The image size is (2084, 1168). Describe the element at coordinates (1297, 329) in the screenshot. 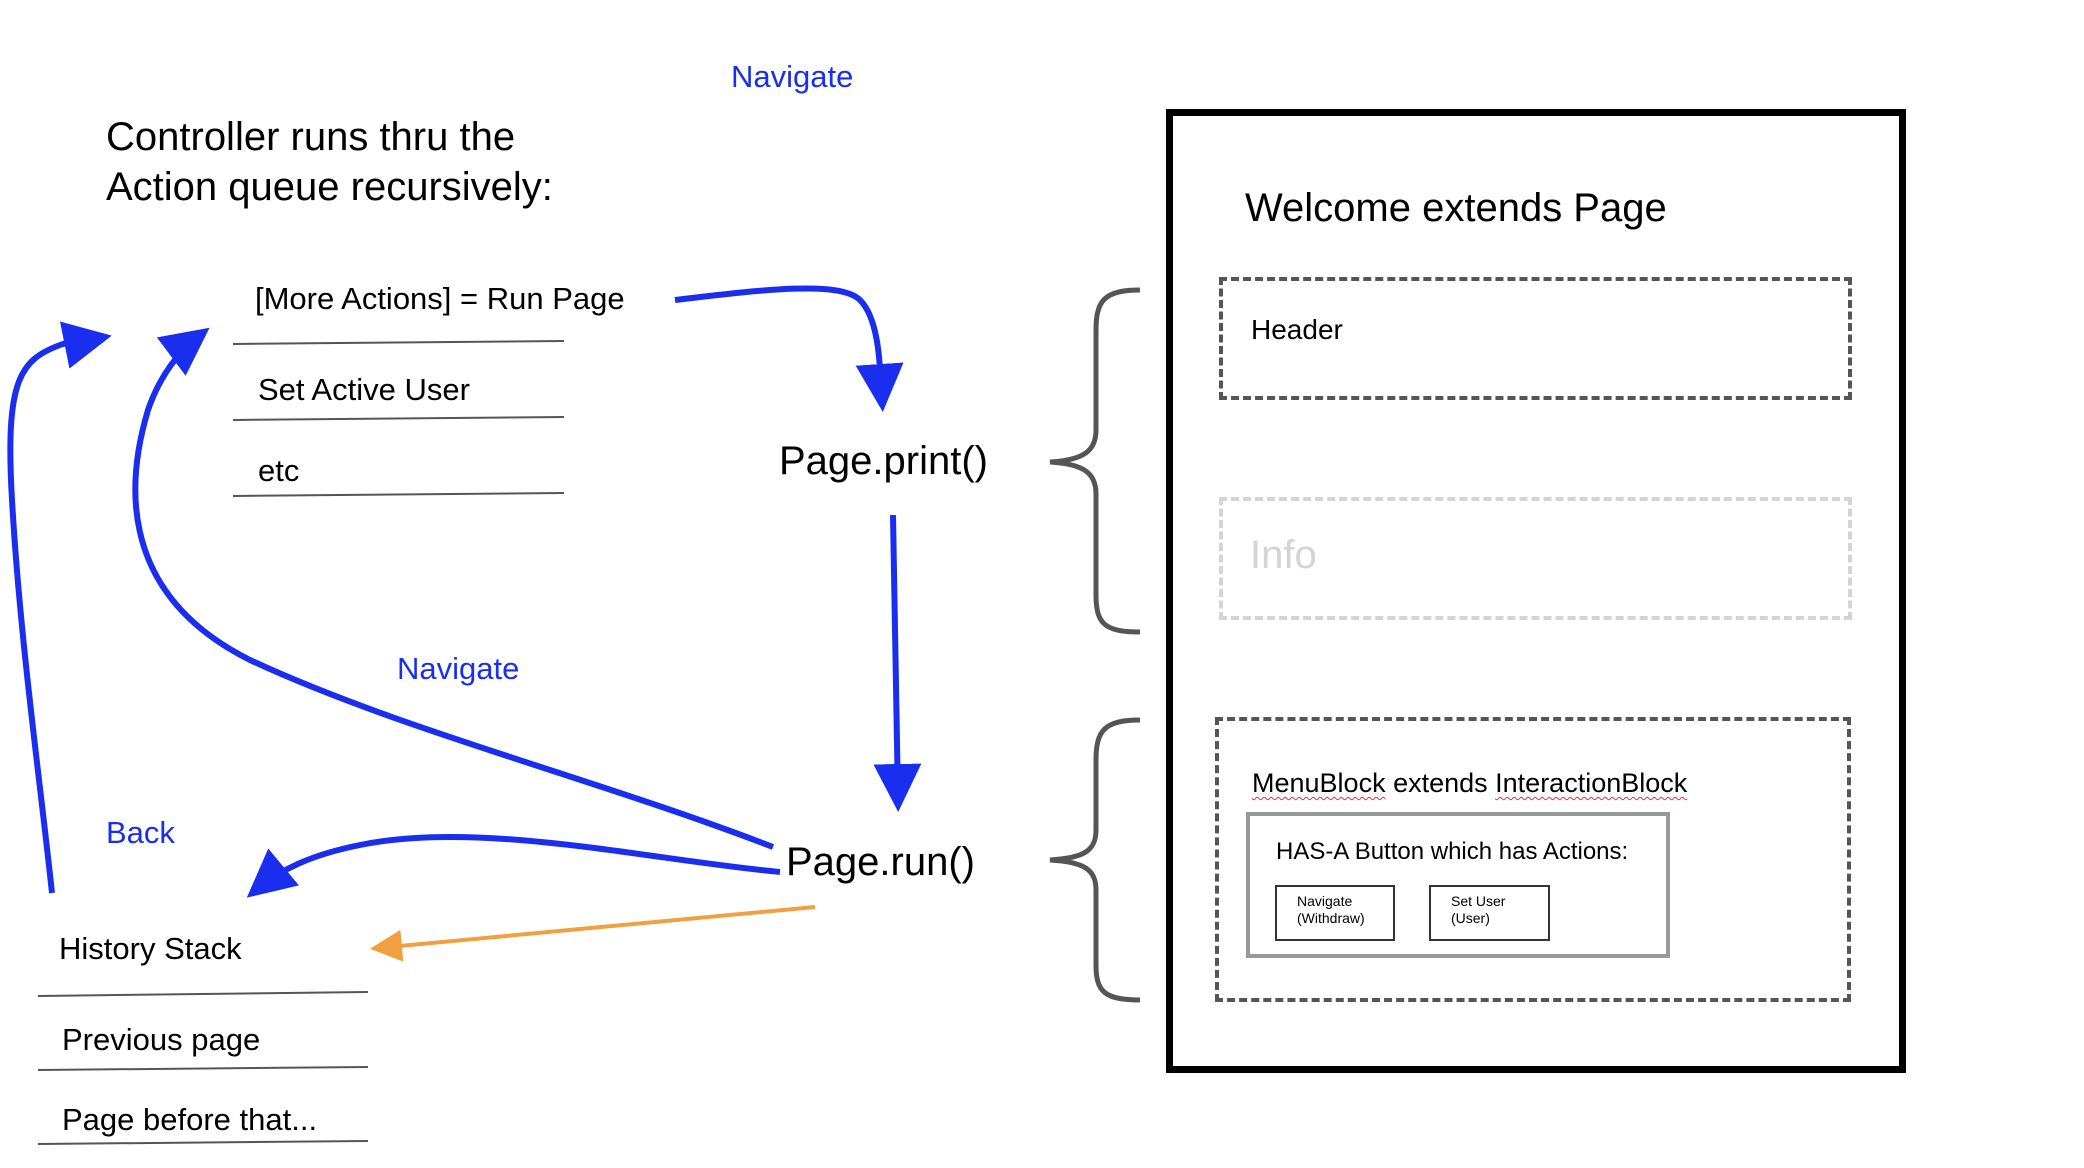

I see `header-block-label: Header` at that location.